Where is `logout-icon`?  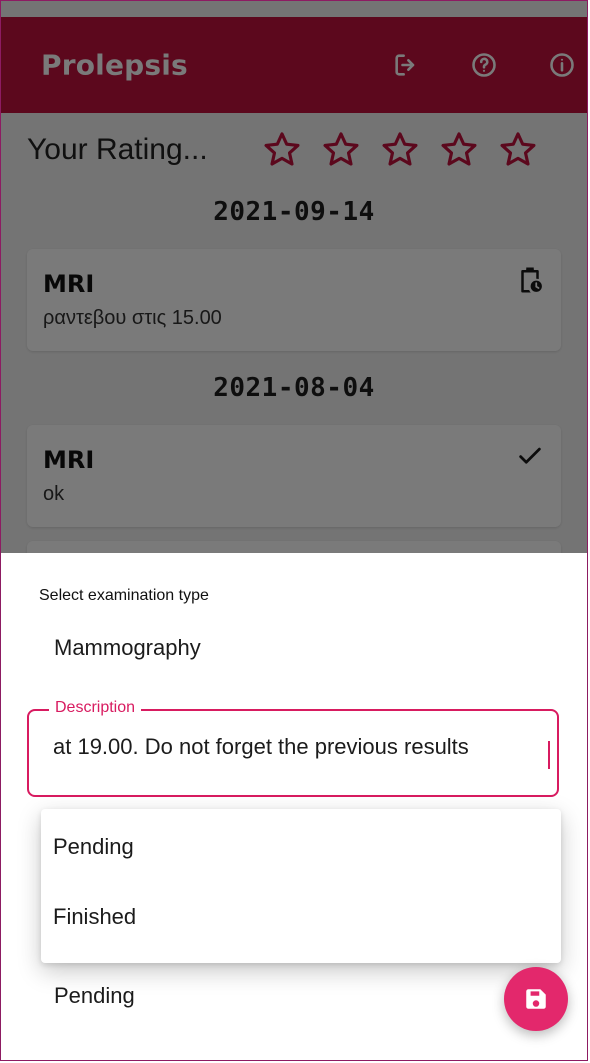
logout-icon is located at coordinates (406, 65).